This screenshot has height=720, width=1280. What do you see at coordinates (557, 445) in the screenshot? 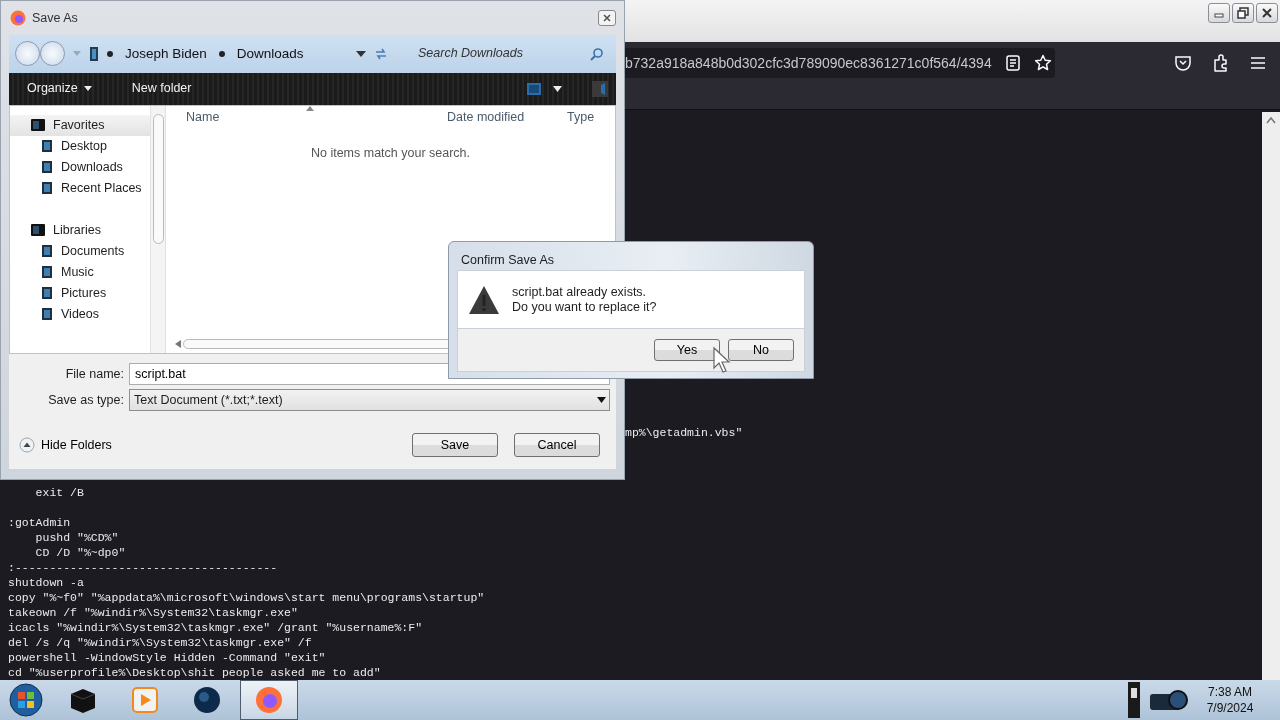
I see `dialog-button: Cancel` at bounding box center [557, 445].